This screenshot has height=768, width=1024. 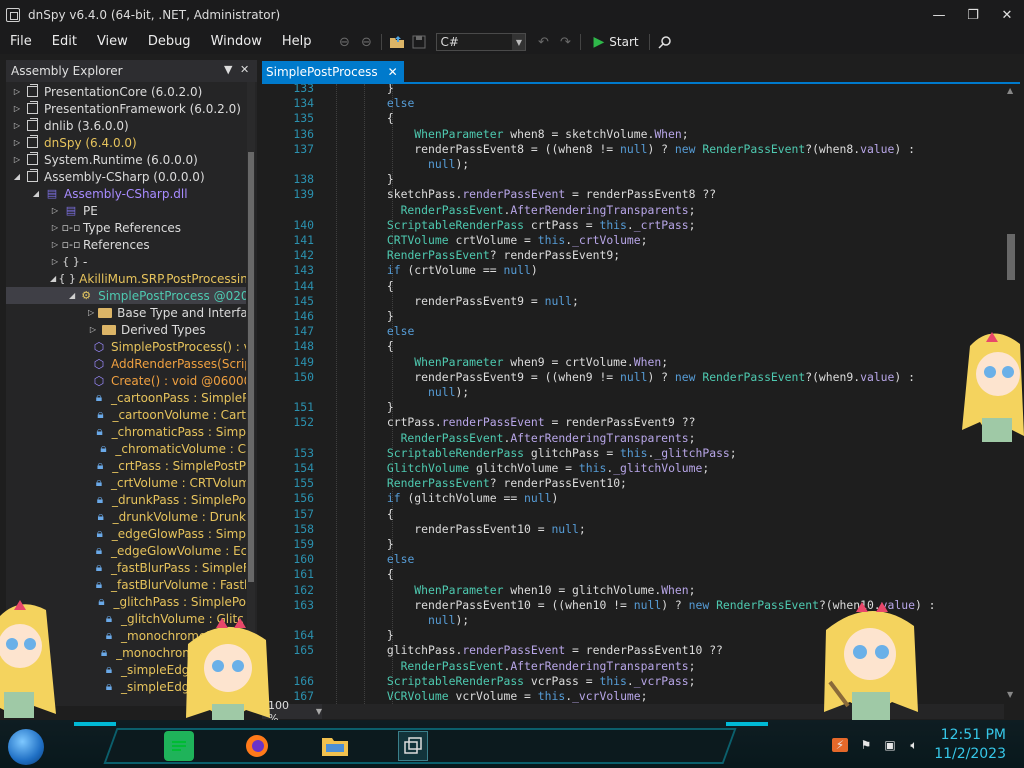 I want to click on search-icon, so click(x=665, y=42).